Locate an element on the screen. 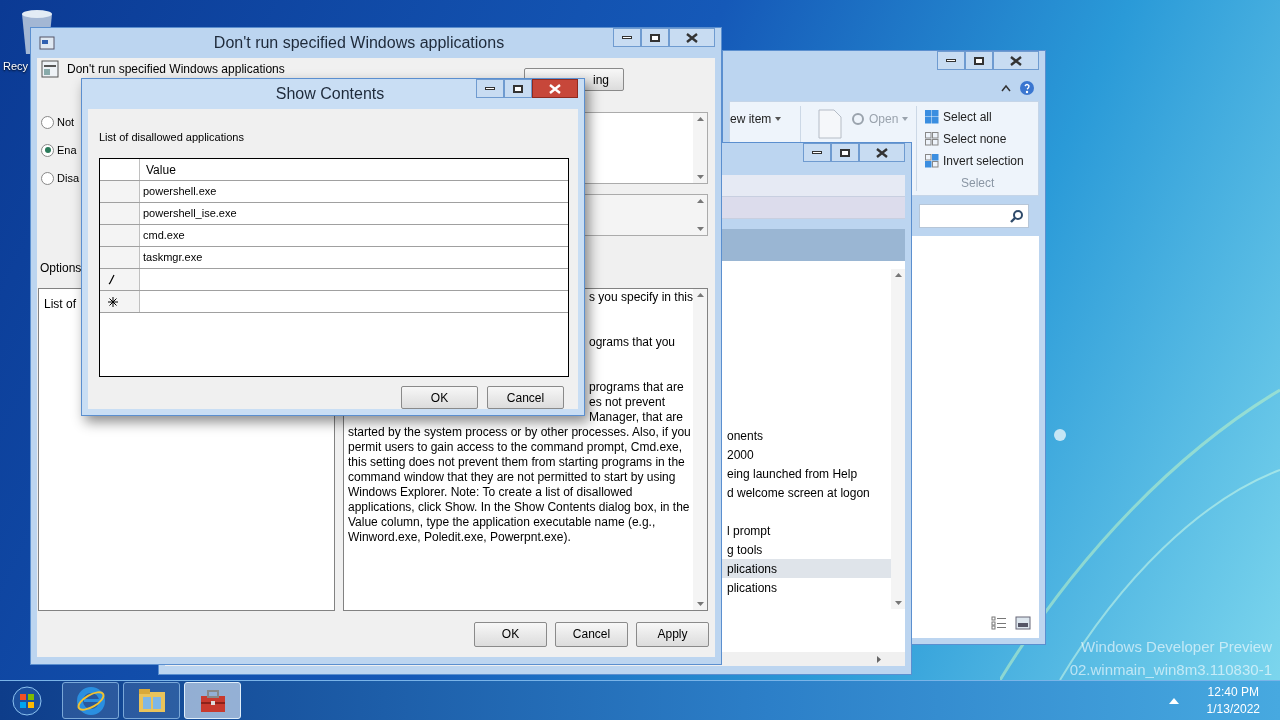 The height and width of the screenshot is (720, 1280). help-text-line: Windows Explorer. Note: To create a list of disallowed is located at coordinates (490, 492).